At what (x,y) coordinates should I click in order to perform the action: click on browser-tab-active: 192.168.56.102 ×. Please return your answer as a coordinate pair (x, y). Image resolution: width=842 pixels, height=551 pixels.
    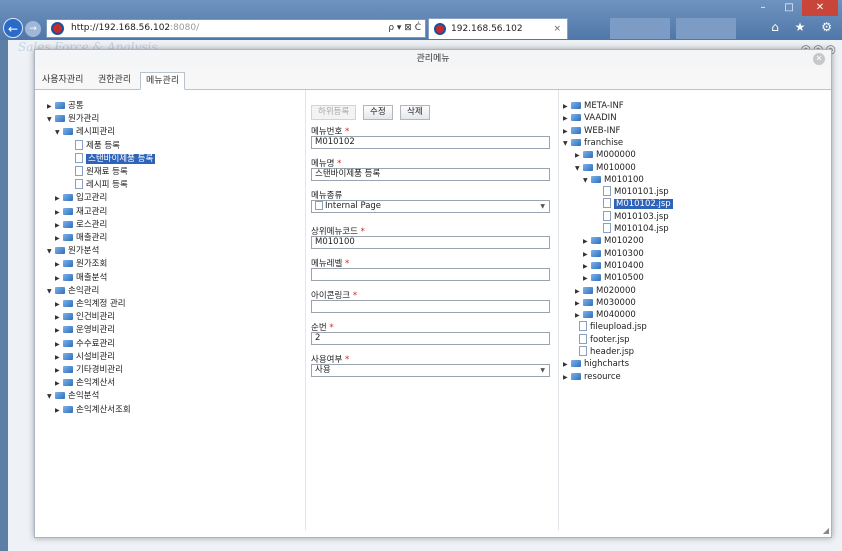
    Looking at the image, I should click on (498, 28).